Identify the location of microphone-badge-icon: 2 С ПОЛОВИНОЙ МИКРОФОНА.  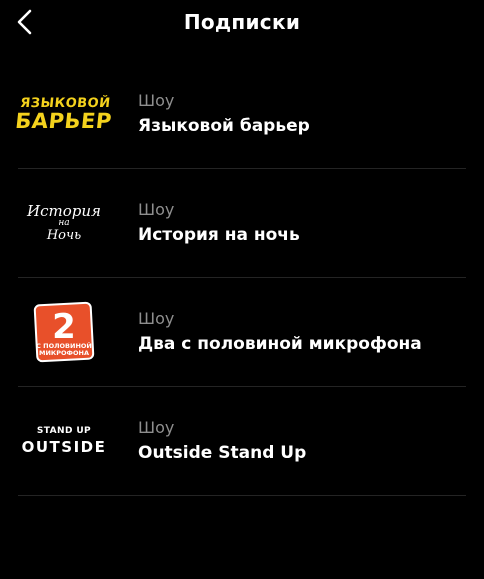
(64, 332).